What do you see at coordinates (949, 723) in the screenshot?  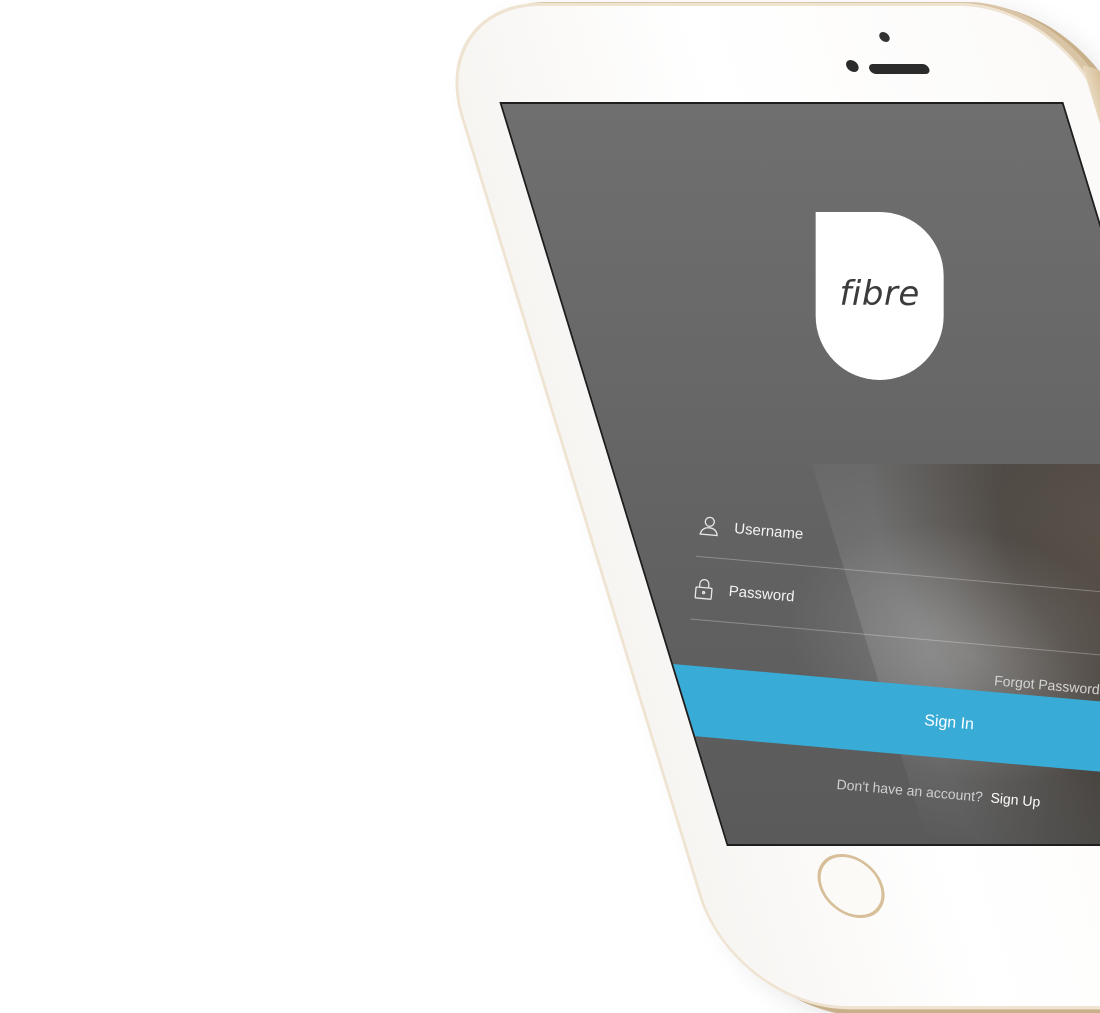 I see `sign-in-label: Sign In` at bounding box center [949, 723].